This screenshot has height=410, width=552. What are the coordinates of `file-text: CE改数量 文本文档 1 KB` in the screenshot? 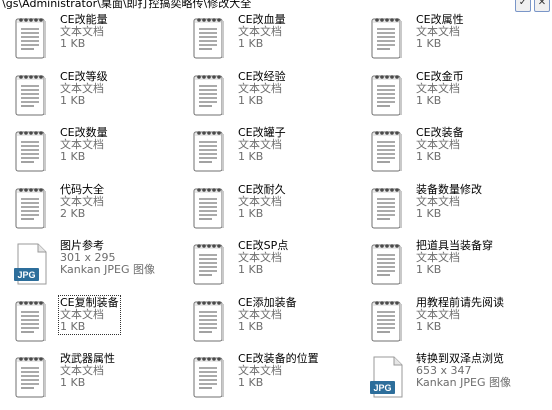 It's located at (84, 145).